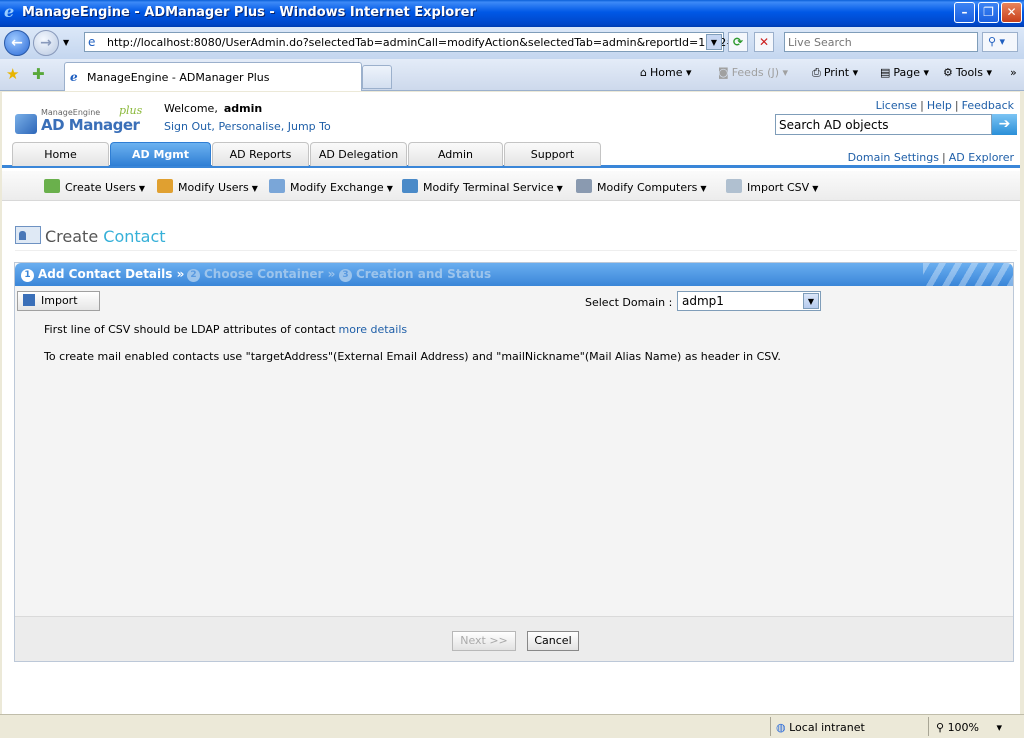  What do you see at coordinates (424, 274) in the screenshot?
I see `step-3-label: Creation and Status` at bounding box center [424, 274].